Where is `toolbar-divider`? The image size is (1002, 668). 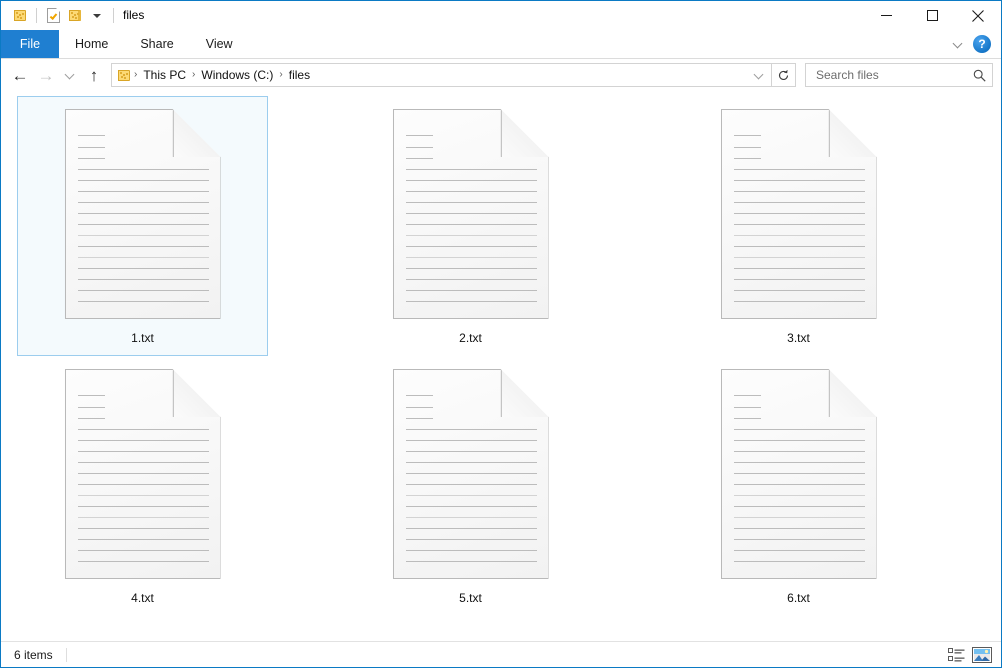
toolbar-divider is located at coordinates (36, 15).